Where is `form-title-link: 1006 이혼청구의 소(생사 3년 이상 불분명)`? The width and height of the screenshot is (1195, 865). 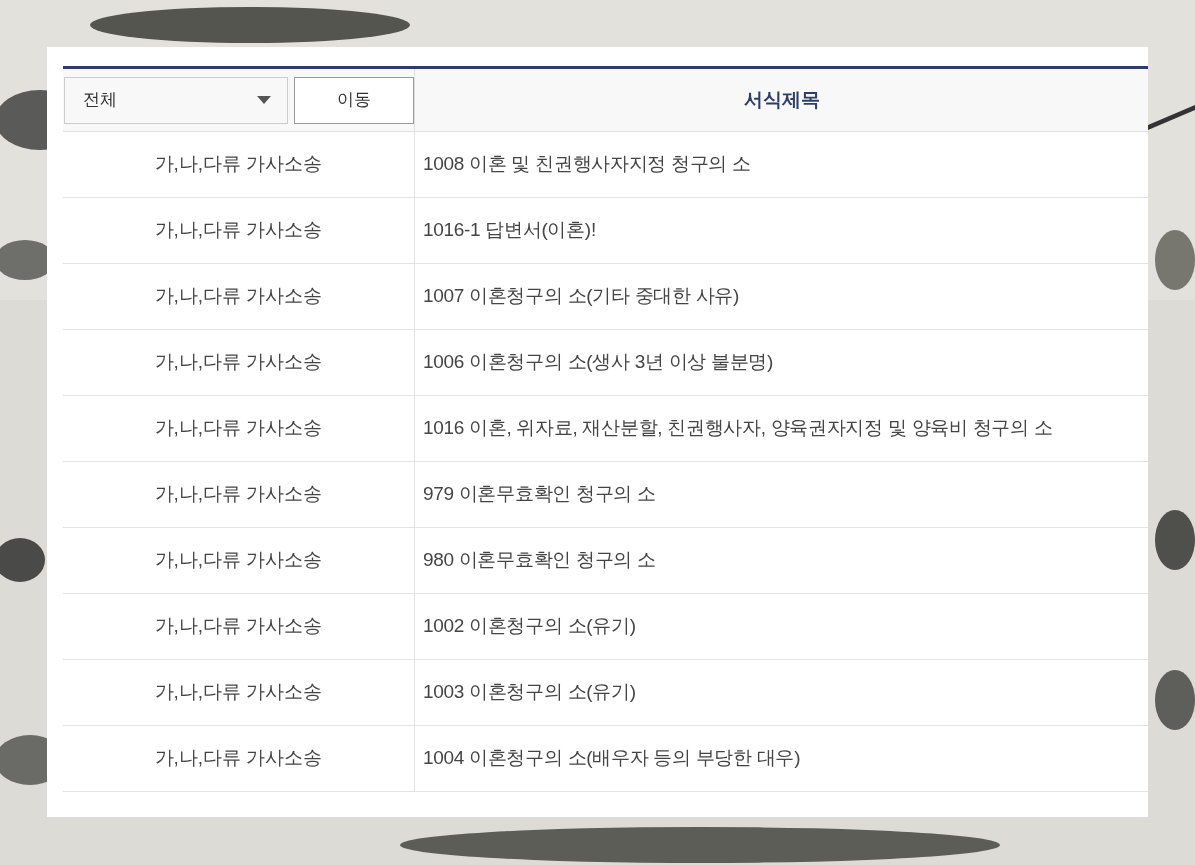
form-title-link: 1006 이혼청구의 소(생사 3년 이상 불분명) is located at coordinates (598, 362).